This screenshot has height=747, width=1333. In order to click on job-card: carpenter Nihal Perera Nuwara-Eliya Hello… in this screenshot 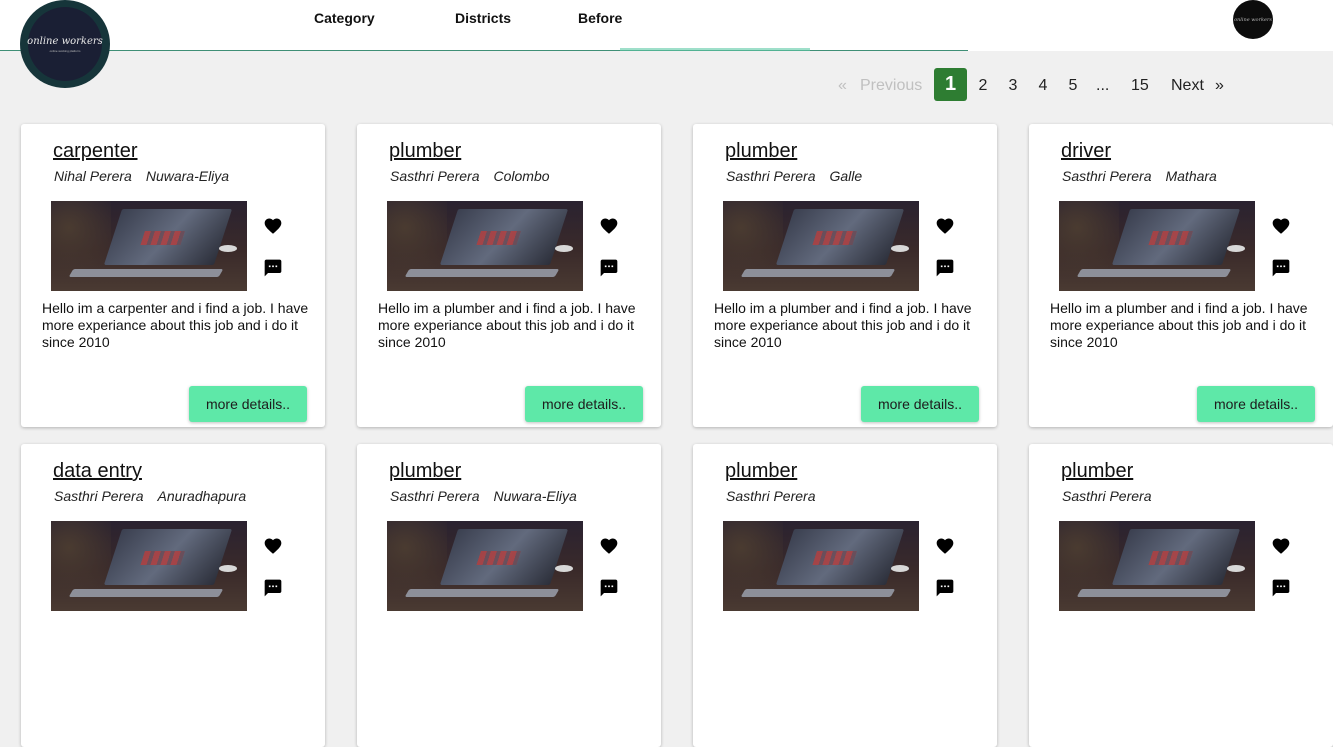, I will do `click(173, 275)`.